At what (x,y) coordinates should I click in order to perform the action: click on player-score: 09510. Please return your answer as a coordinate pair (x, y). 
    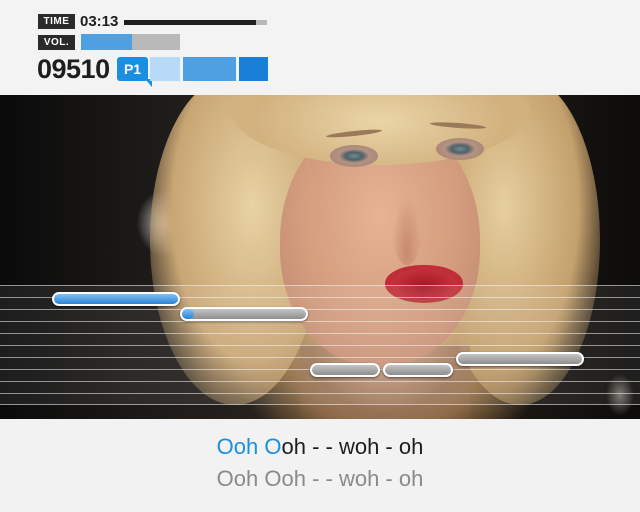
    Looking at the image, I should click on (73, 69).